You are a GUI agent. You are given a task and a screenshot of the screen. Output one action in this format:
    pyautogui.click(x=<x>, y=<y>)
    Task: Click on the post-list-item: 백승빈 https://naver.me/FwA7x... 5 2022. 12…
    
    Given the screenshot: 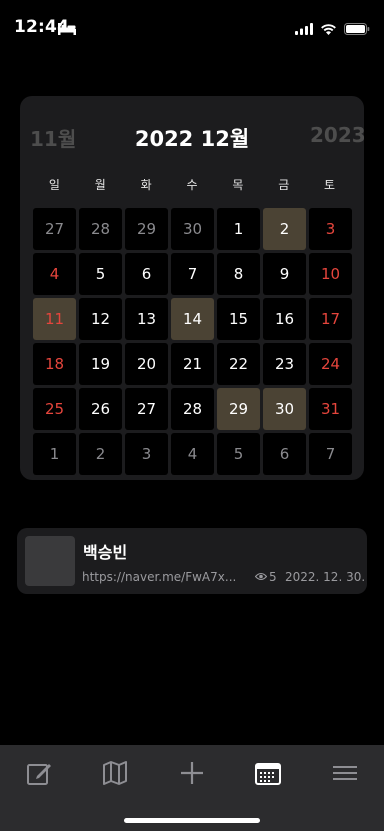 What is the action you would take?
    pyautogui.click(x=192, y=561)
    